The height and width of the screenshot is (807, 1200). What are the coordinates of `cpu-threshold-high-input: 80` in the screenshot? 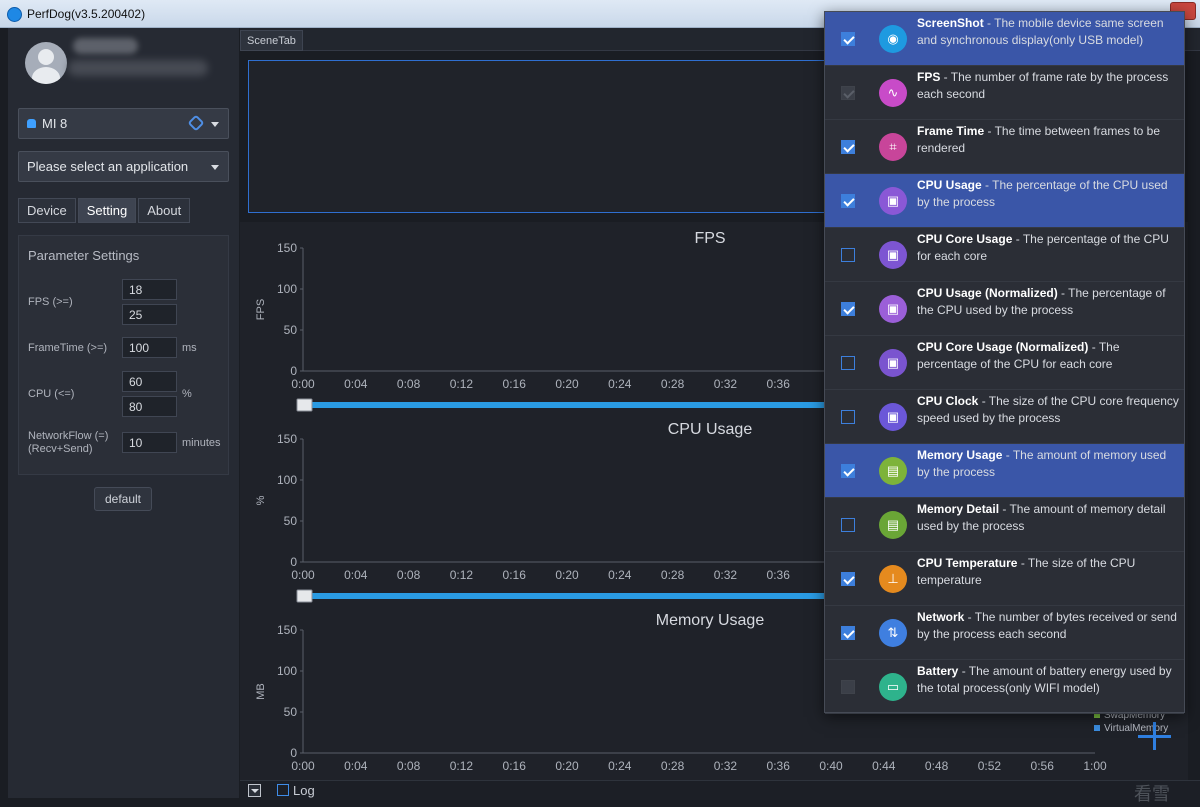 It's located at (149, 406).